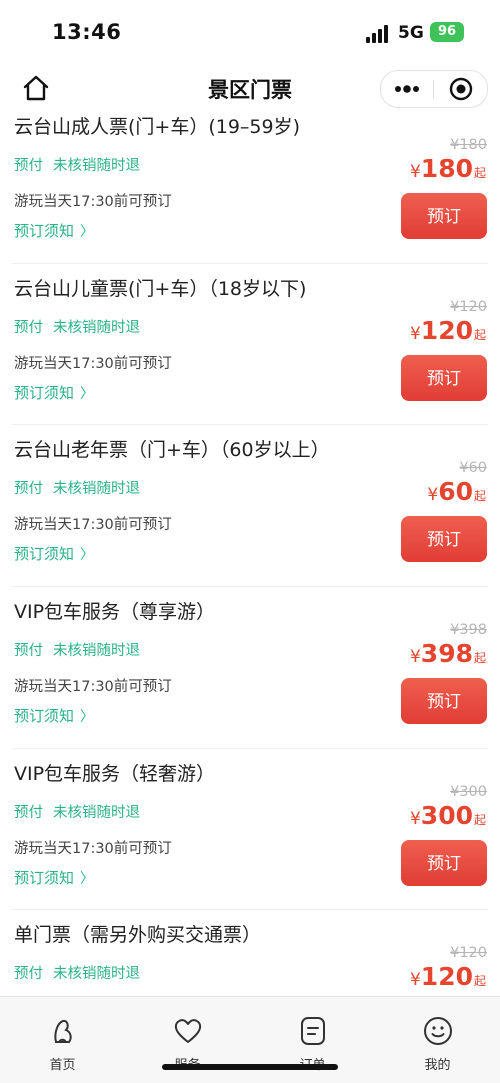  What do you see at coordinates (188, 1031) in the screenshot?
I see `heart-icon` at bounding box center [188, 1031].